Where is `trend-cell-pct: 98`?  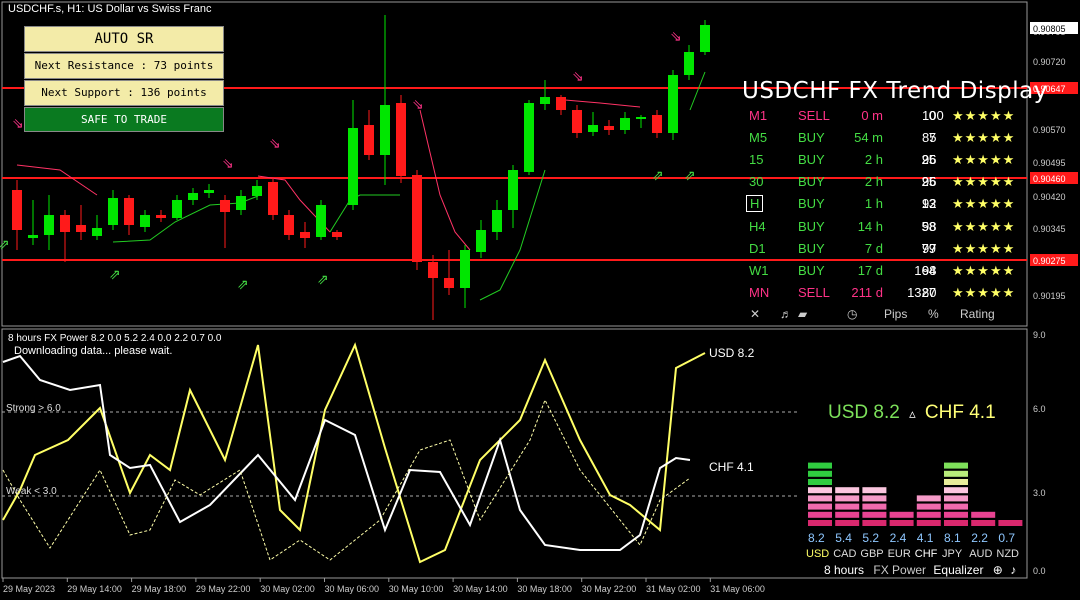
trend-cell-pct: 98 is located at coordinates (929, 270).